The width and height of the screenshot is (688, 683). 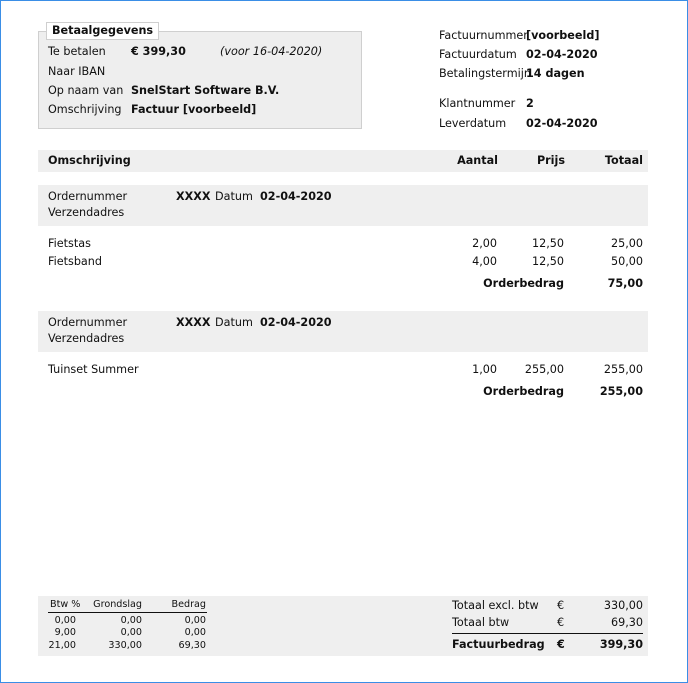 What do you see at coordinates (544, 369) in the screenshot?
I see `line-price: 255,00` at bounding box center [544, 369].